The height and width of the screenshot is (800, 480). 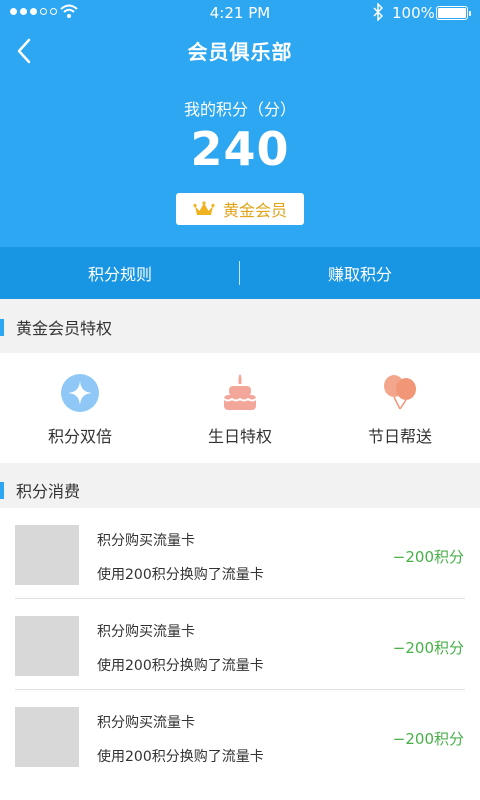 I want to click on privilege-holiday-gift: 节日帮送, so click(x=400, y=408).